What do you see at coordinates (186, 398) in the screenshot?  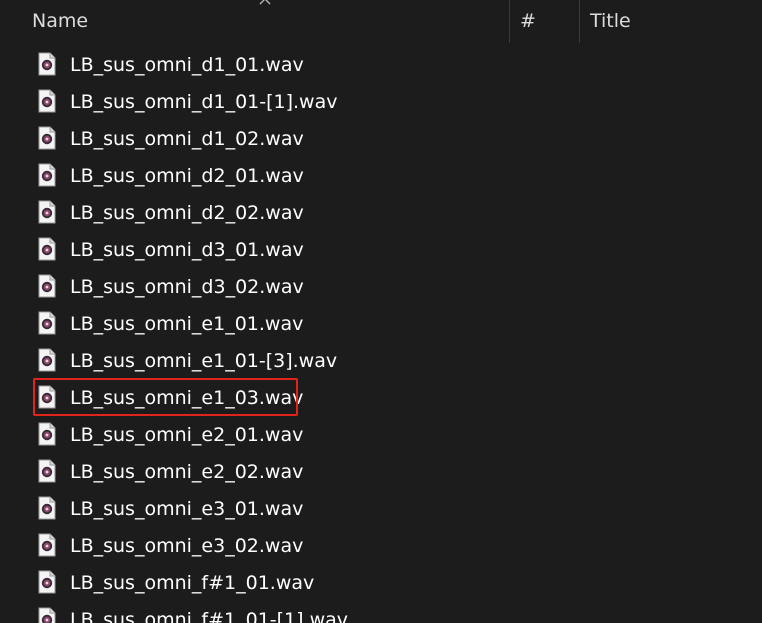 I see `file-name: LB_sus_omni_e1_03.wav` at bounding box center [186, 398].